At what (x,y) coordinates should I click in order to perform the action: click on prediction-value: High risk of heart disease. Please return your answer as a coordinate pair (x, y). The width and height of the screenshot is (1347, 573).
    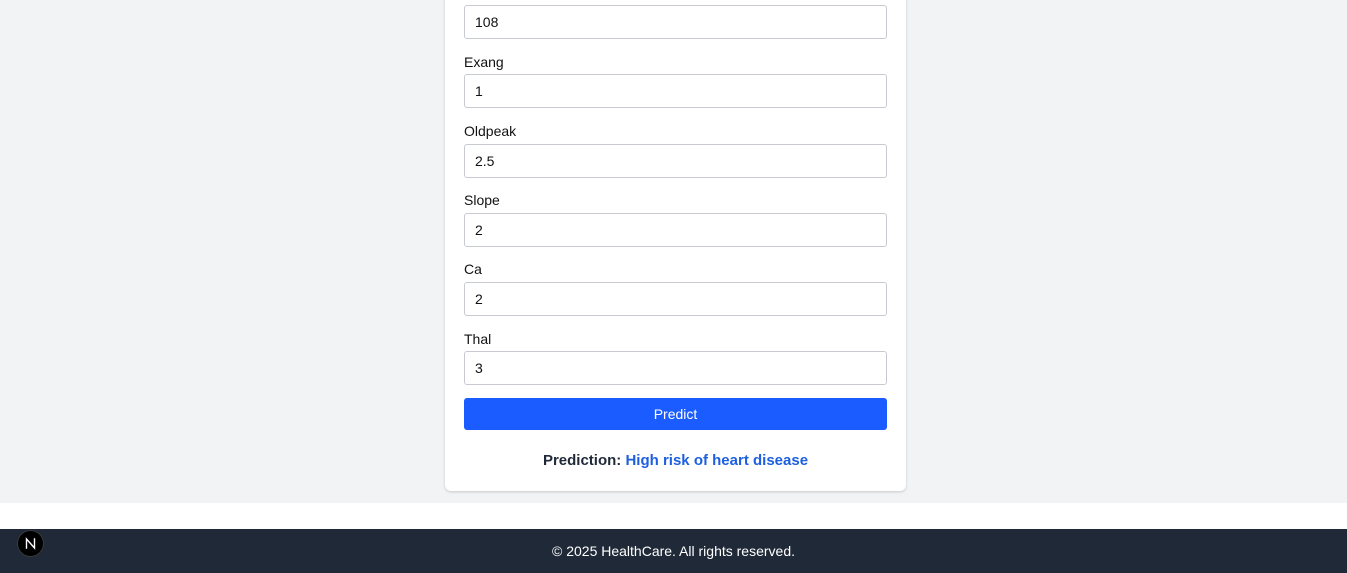
    Looking at the image, I should click on (717, 460).